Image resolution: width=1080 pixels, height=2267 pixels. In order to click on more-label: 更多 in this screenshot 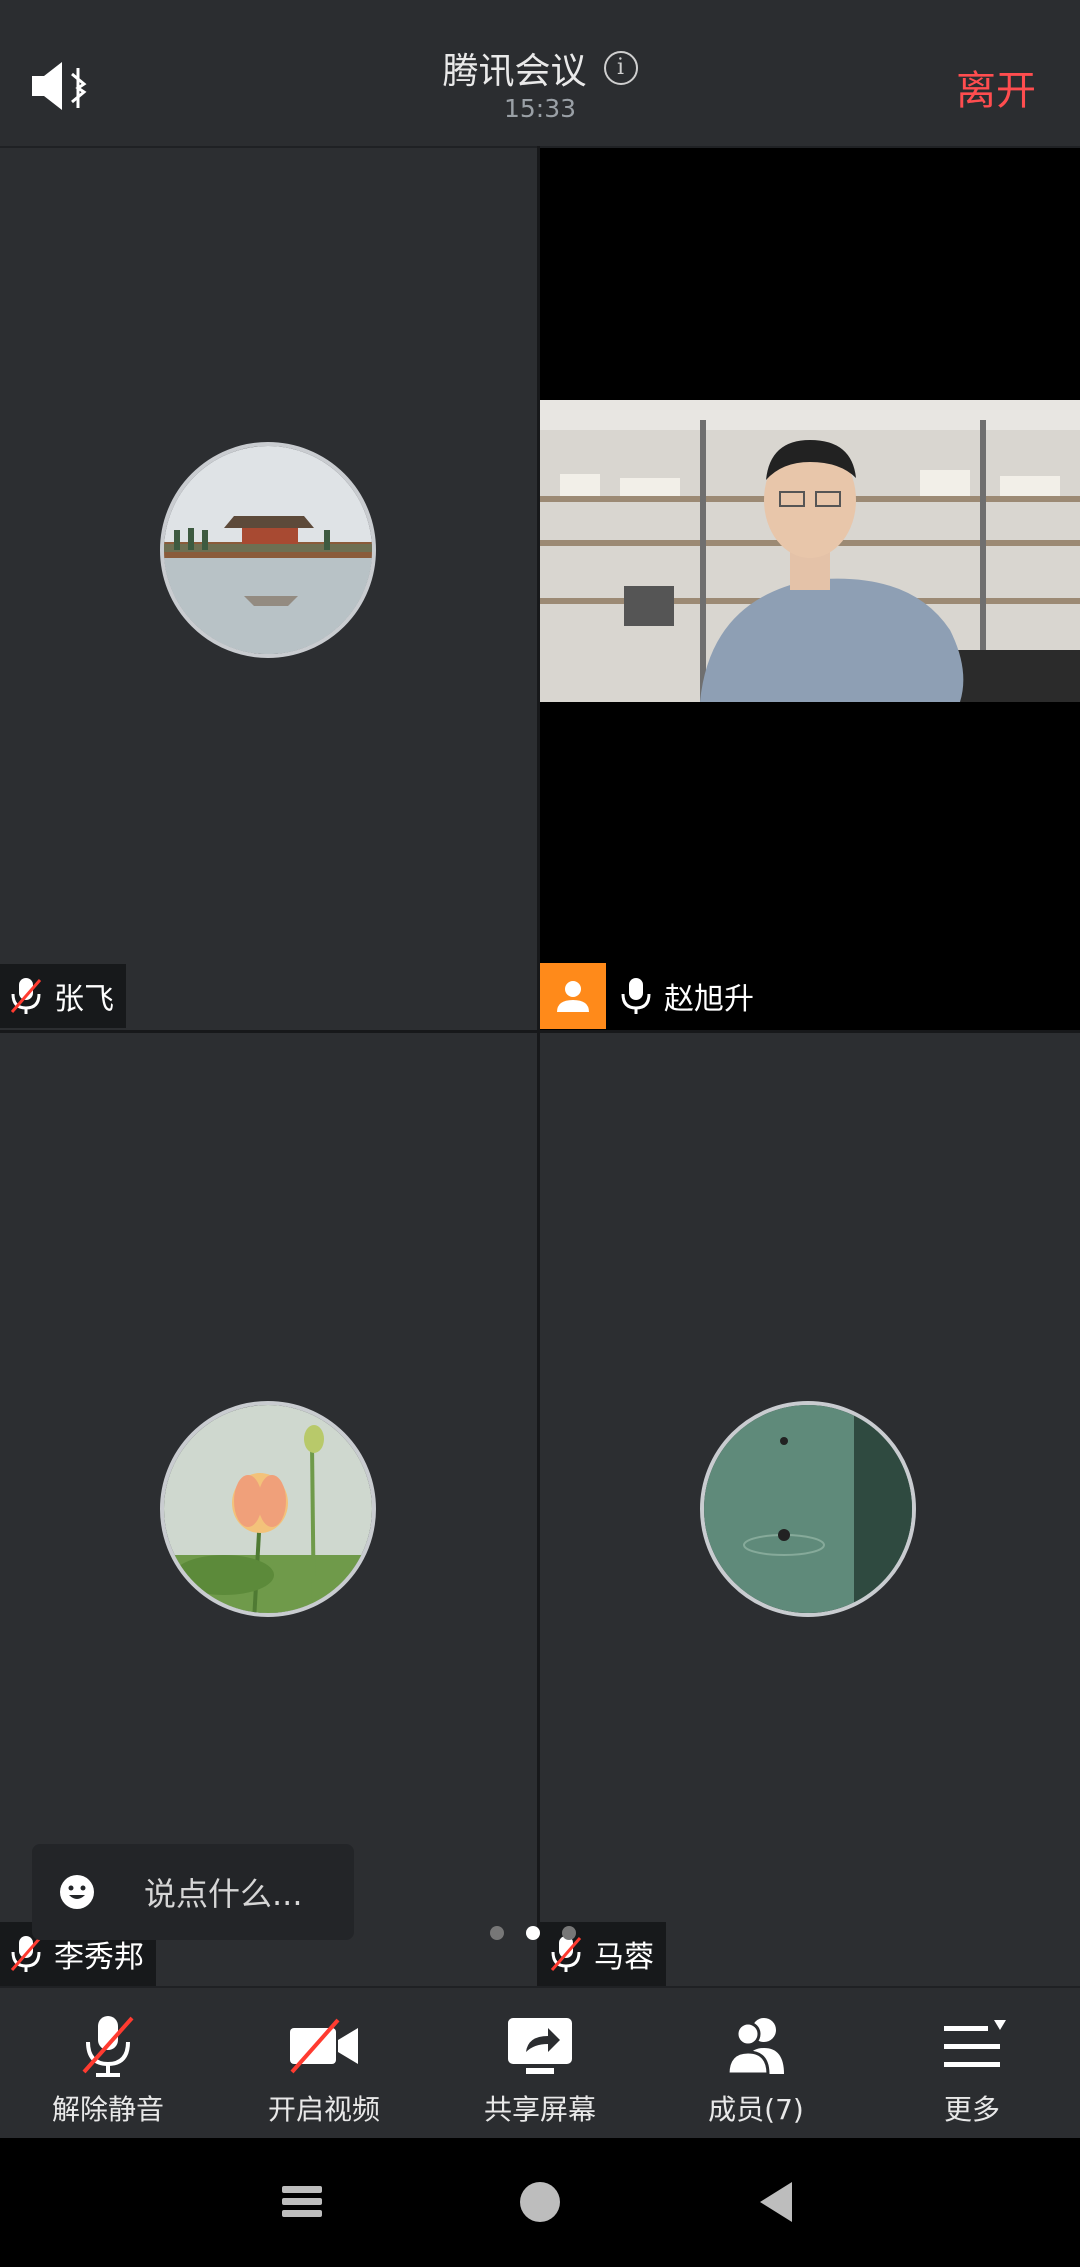, I will do `click(971, 2109)`.